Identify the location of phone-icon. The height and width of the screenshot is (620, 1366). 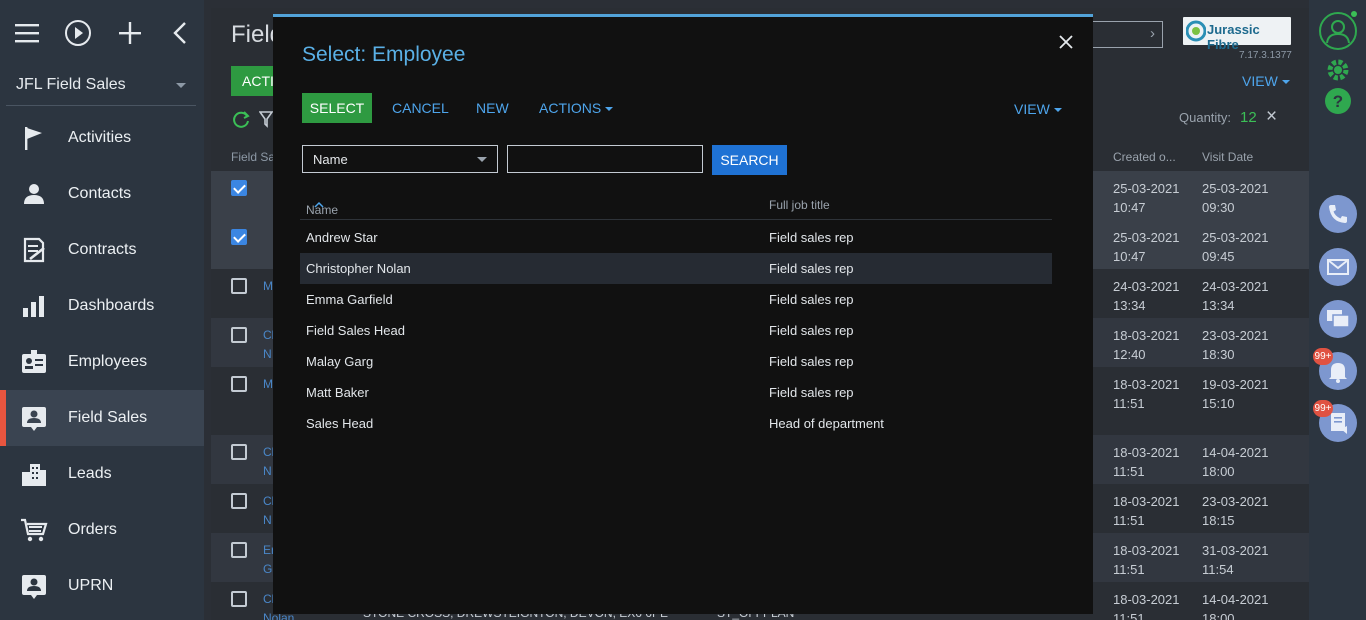
(1338, 214).